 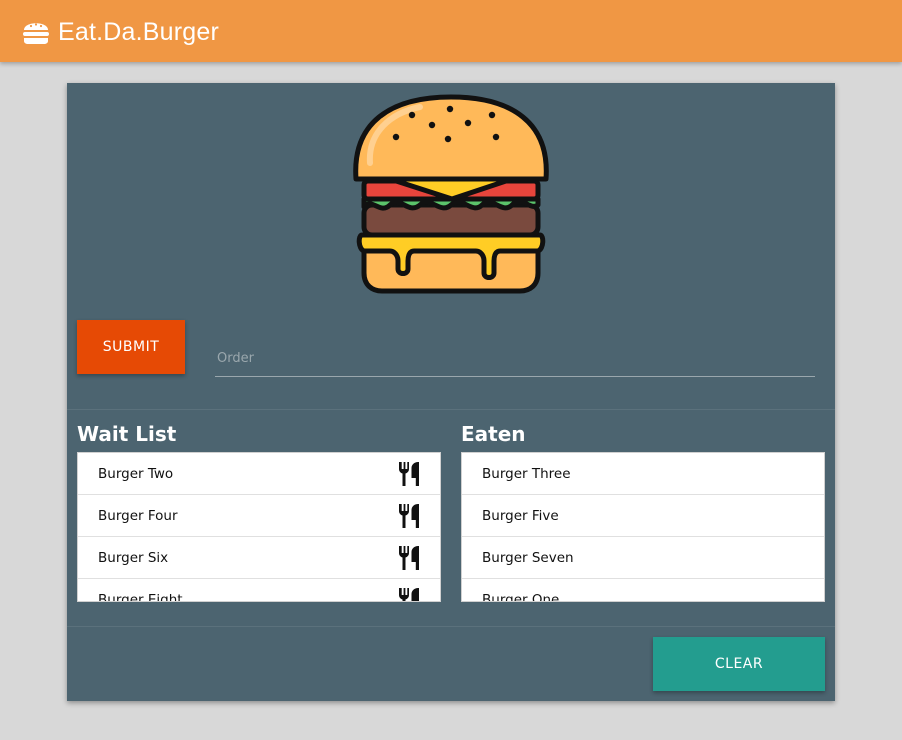 What do you see at coordinates (259, 590) in the screenshot?
I see `wait-list-item: Burger Eight` at bounding box center [259, 590].